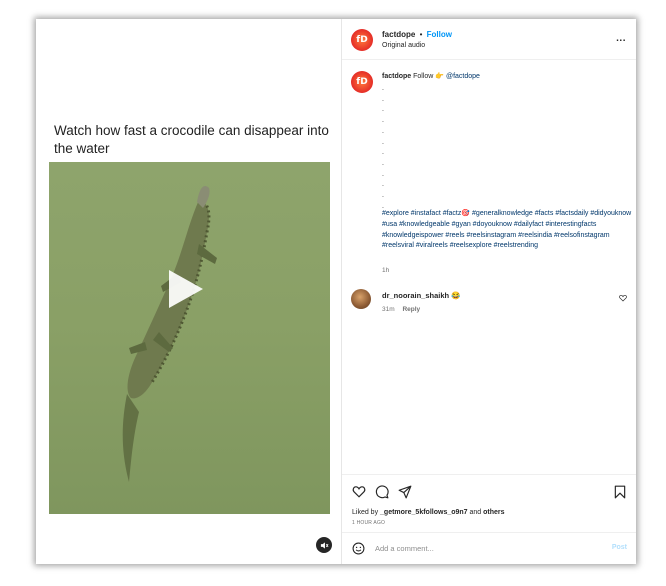 This screenshot has width=666, height=586. I want to click on comment: dr_noorain_shaikh 😂, so click(421, 295).